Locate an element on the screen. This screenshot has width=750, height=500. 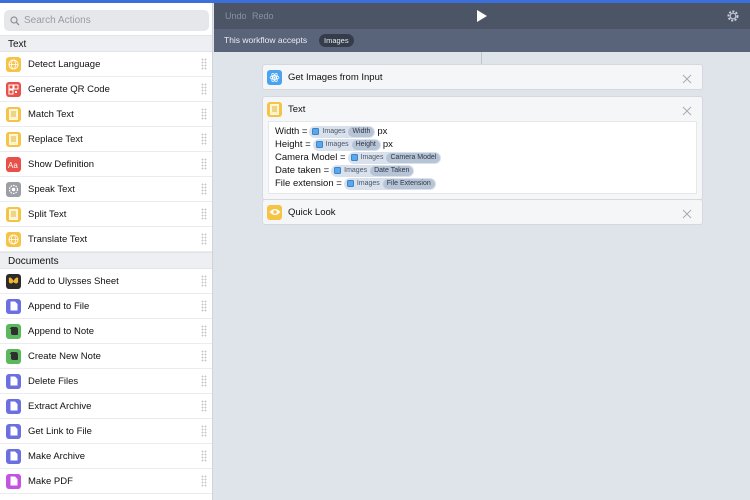
play-icon is located at coordinates (482, 16).